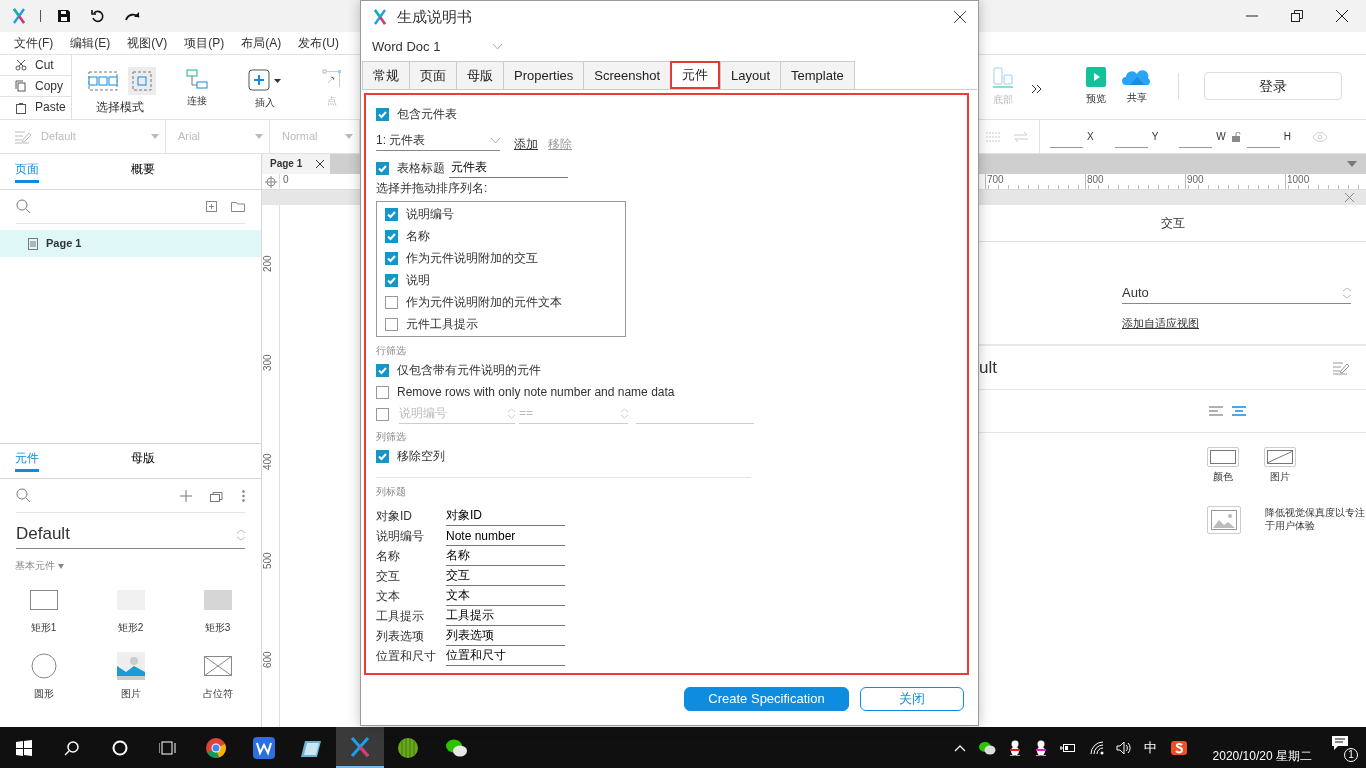 Image resolution: width=1366 pixels, height=768 pixels. I want to click on create-button: Create Specification, so click(766, 699).